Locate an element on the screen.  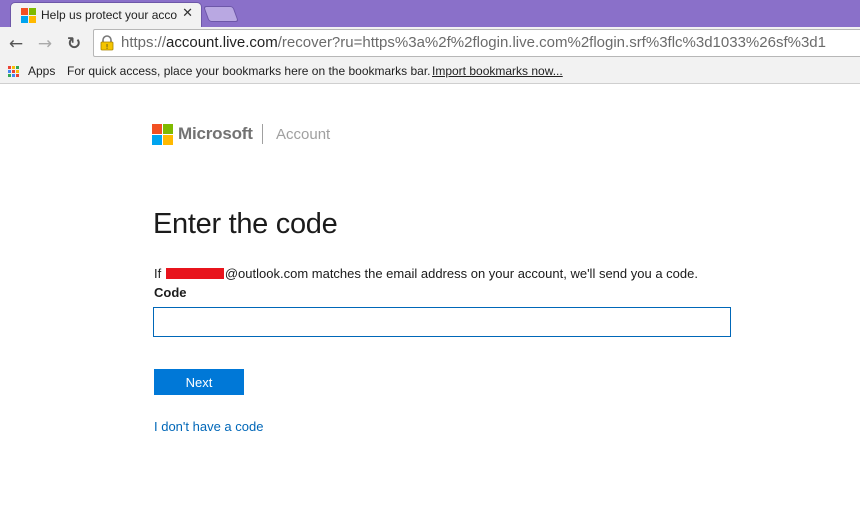
url-scheme: https:// is located at coordinates (144, 42).